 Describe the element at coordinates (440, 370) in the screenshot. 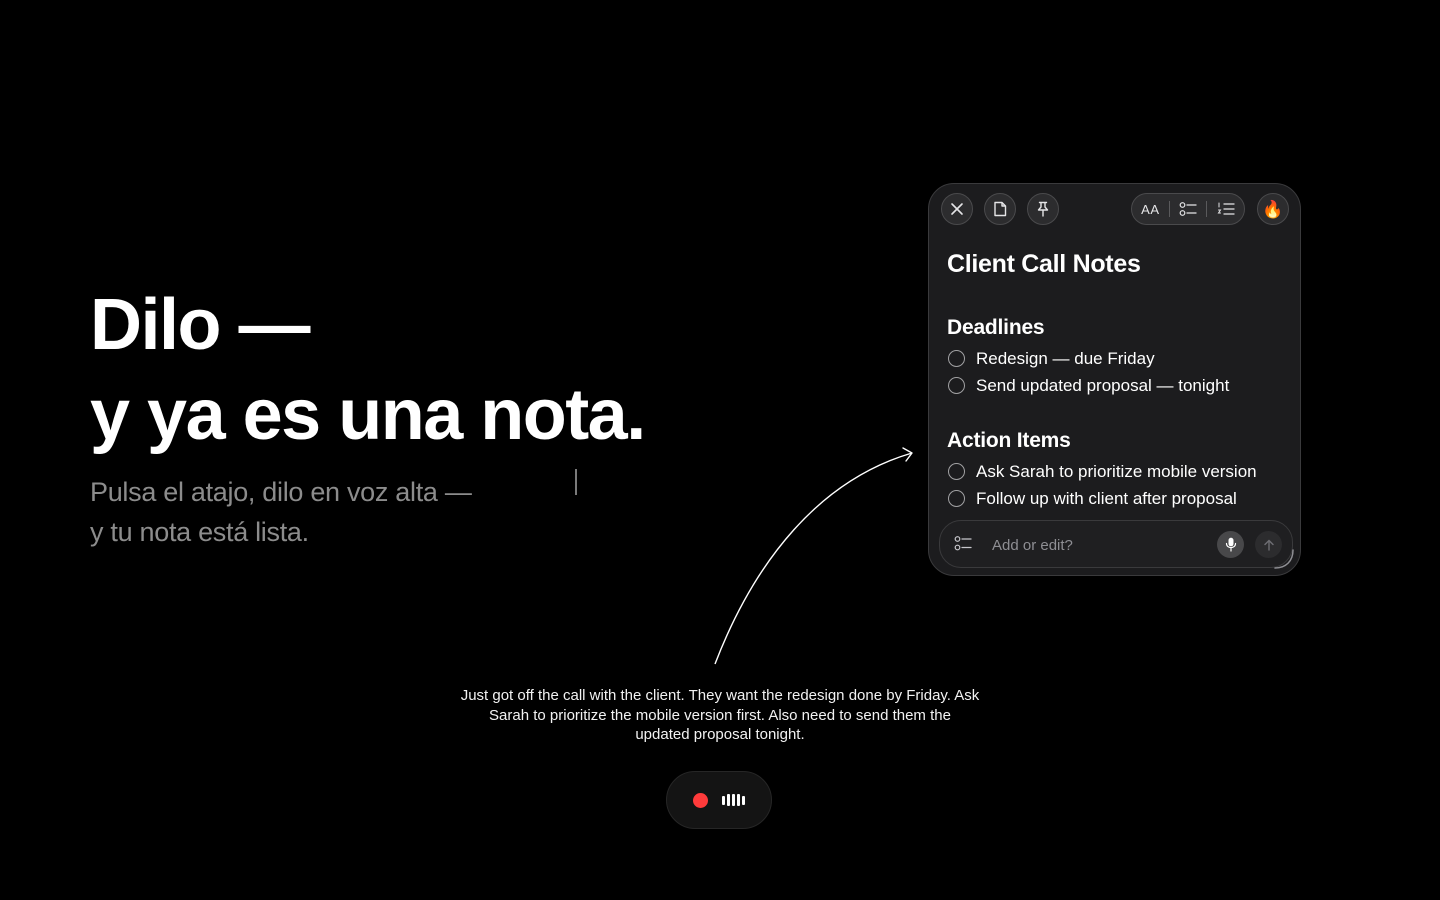

I see `hero-title: Dilo — y ya es una nota.` at that location.